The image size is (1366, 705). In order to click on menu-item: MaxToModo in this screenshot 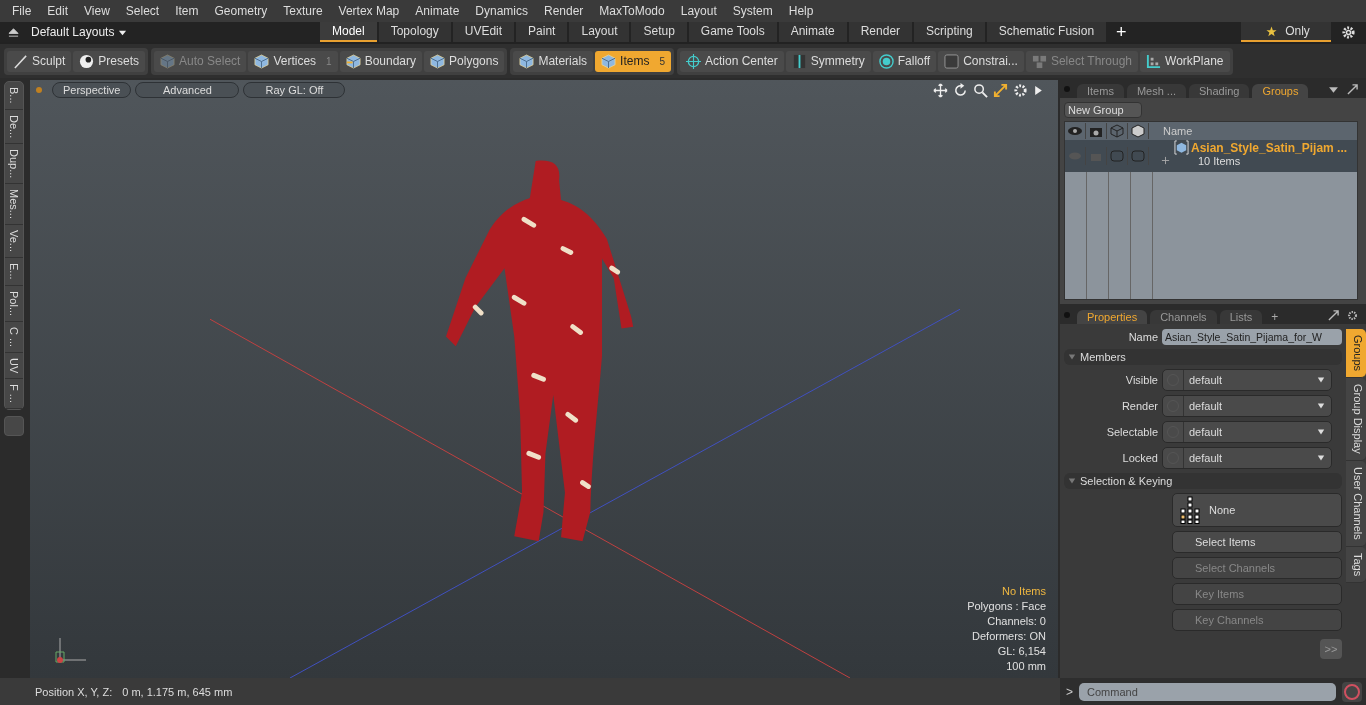, I will do `click(632, 11)`.